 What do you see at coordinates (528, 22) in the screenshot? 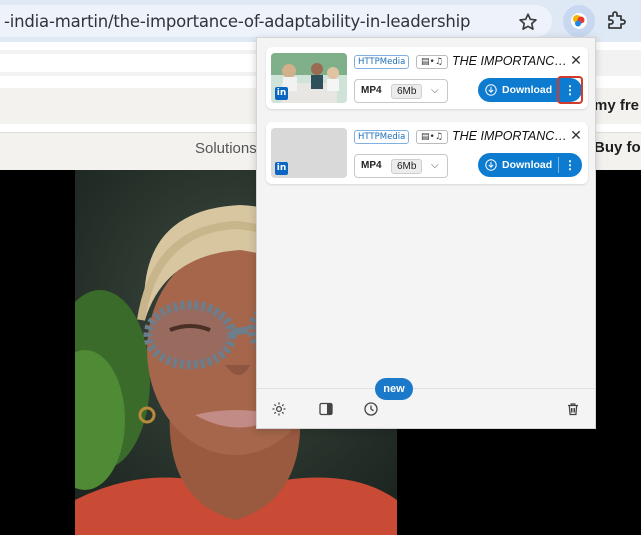
I see `bookmark-star-icon` at bounding box center [528, 22].